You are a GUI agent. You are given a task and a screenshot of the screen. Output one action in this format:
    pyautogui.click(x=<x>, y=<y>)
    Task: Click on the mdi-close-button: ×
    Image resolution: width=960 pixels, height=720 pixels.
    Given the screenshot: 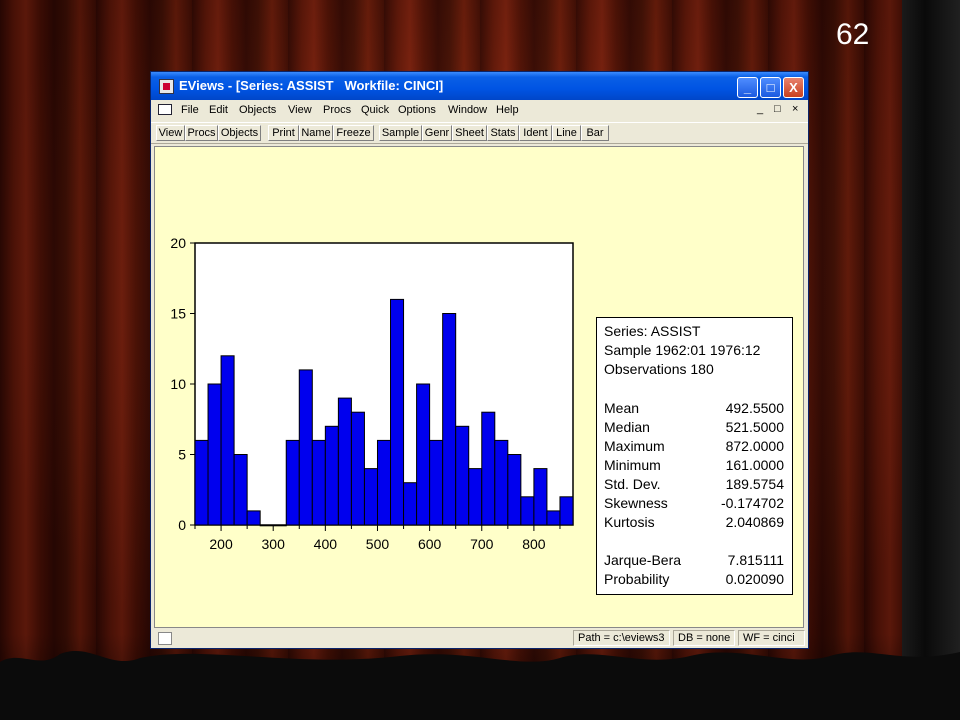 What is the action you would take?
    pyautogui.click(x=795, y=109)
    